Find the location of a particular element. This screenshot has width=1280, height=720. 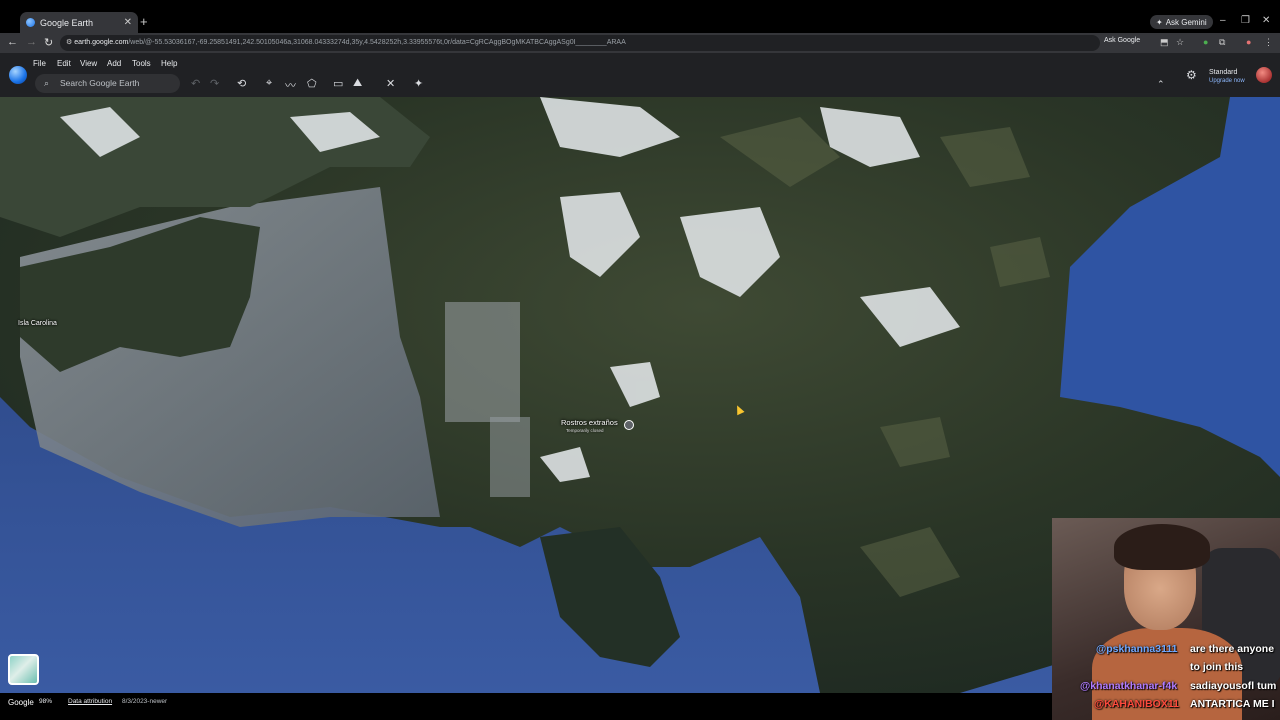

menu-view: View is located at coordinates (88, 63).